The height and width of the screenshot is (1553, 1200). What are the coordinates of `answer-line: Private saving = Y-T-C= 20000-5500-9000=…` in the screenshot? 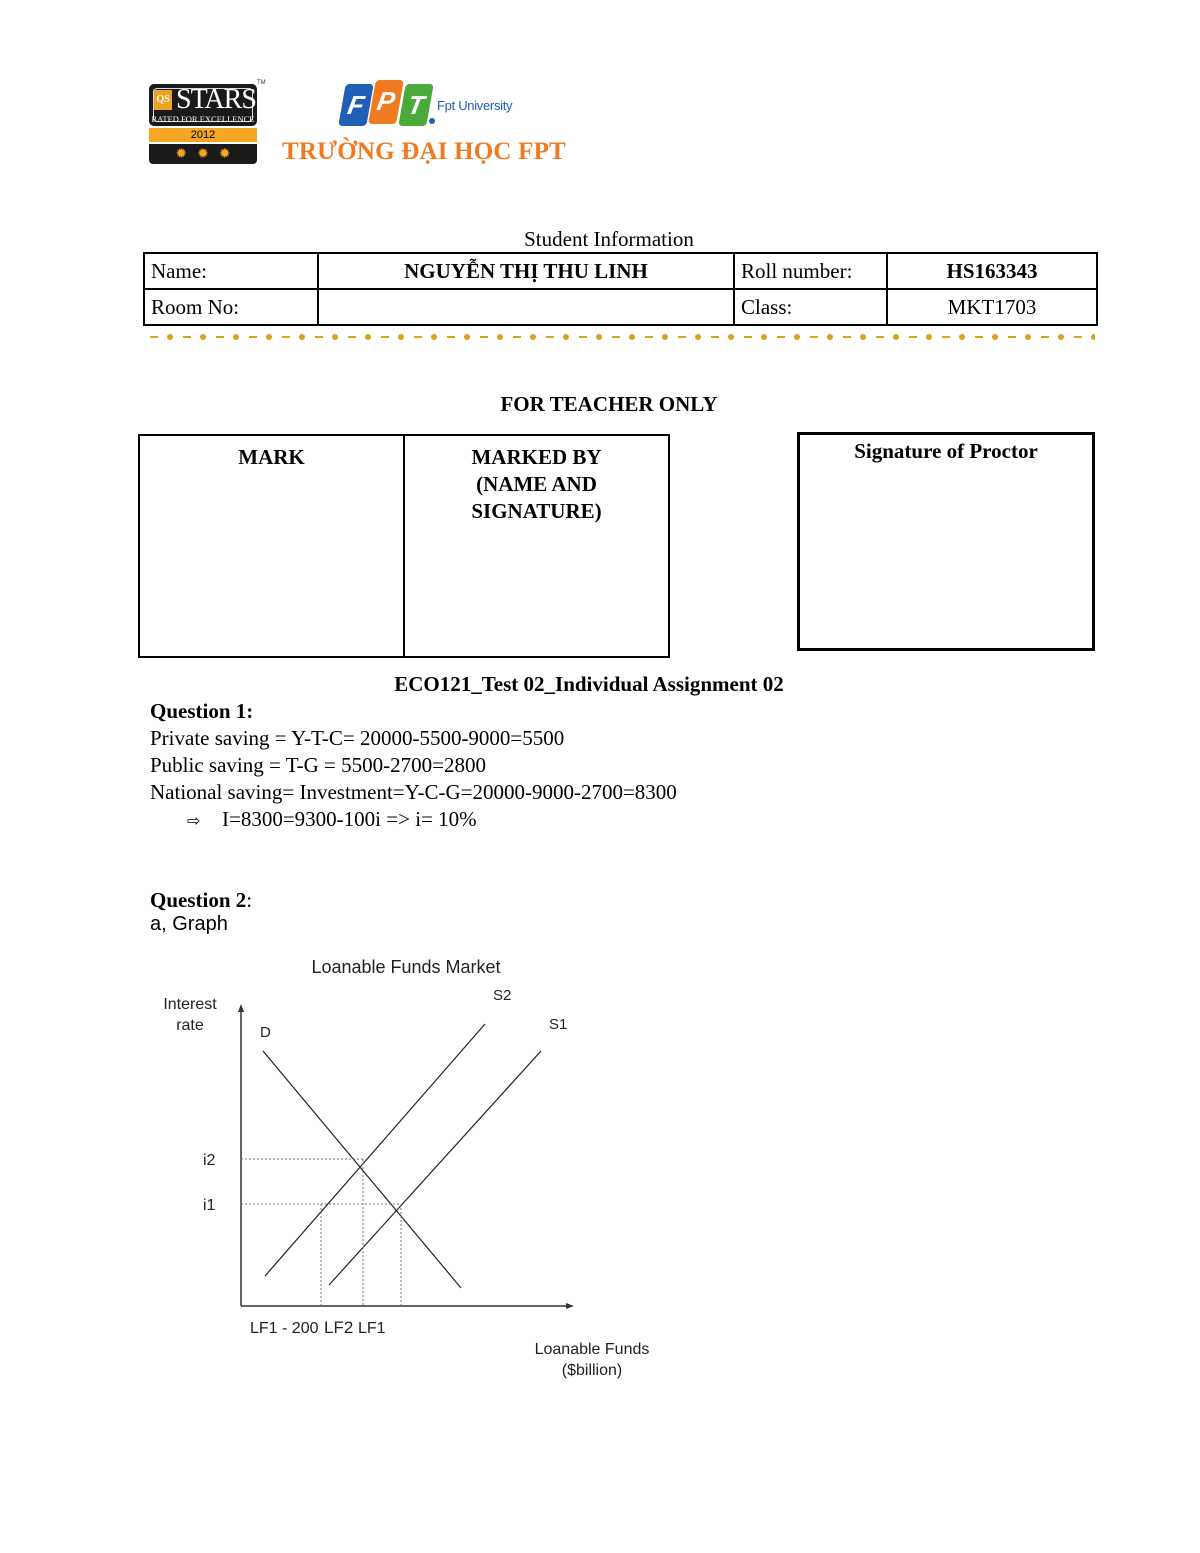 It's located at (357, 738).